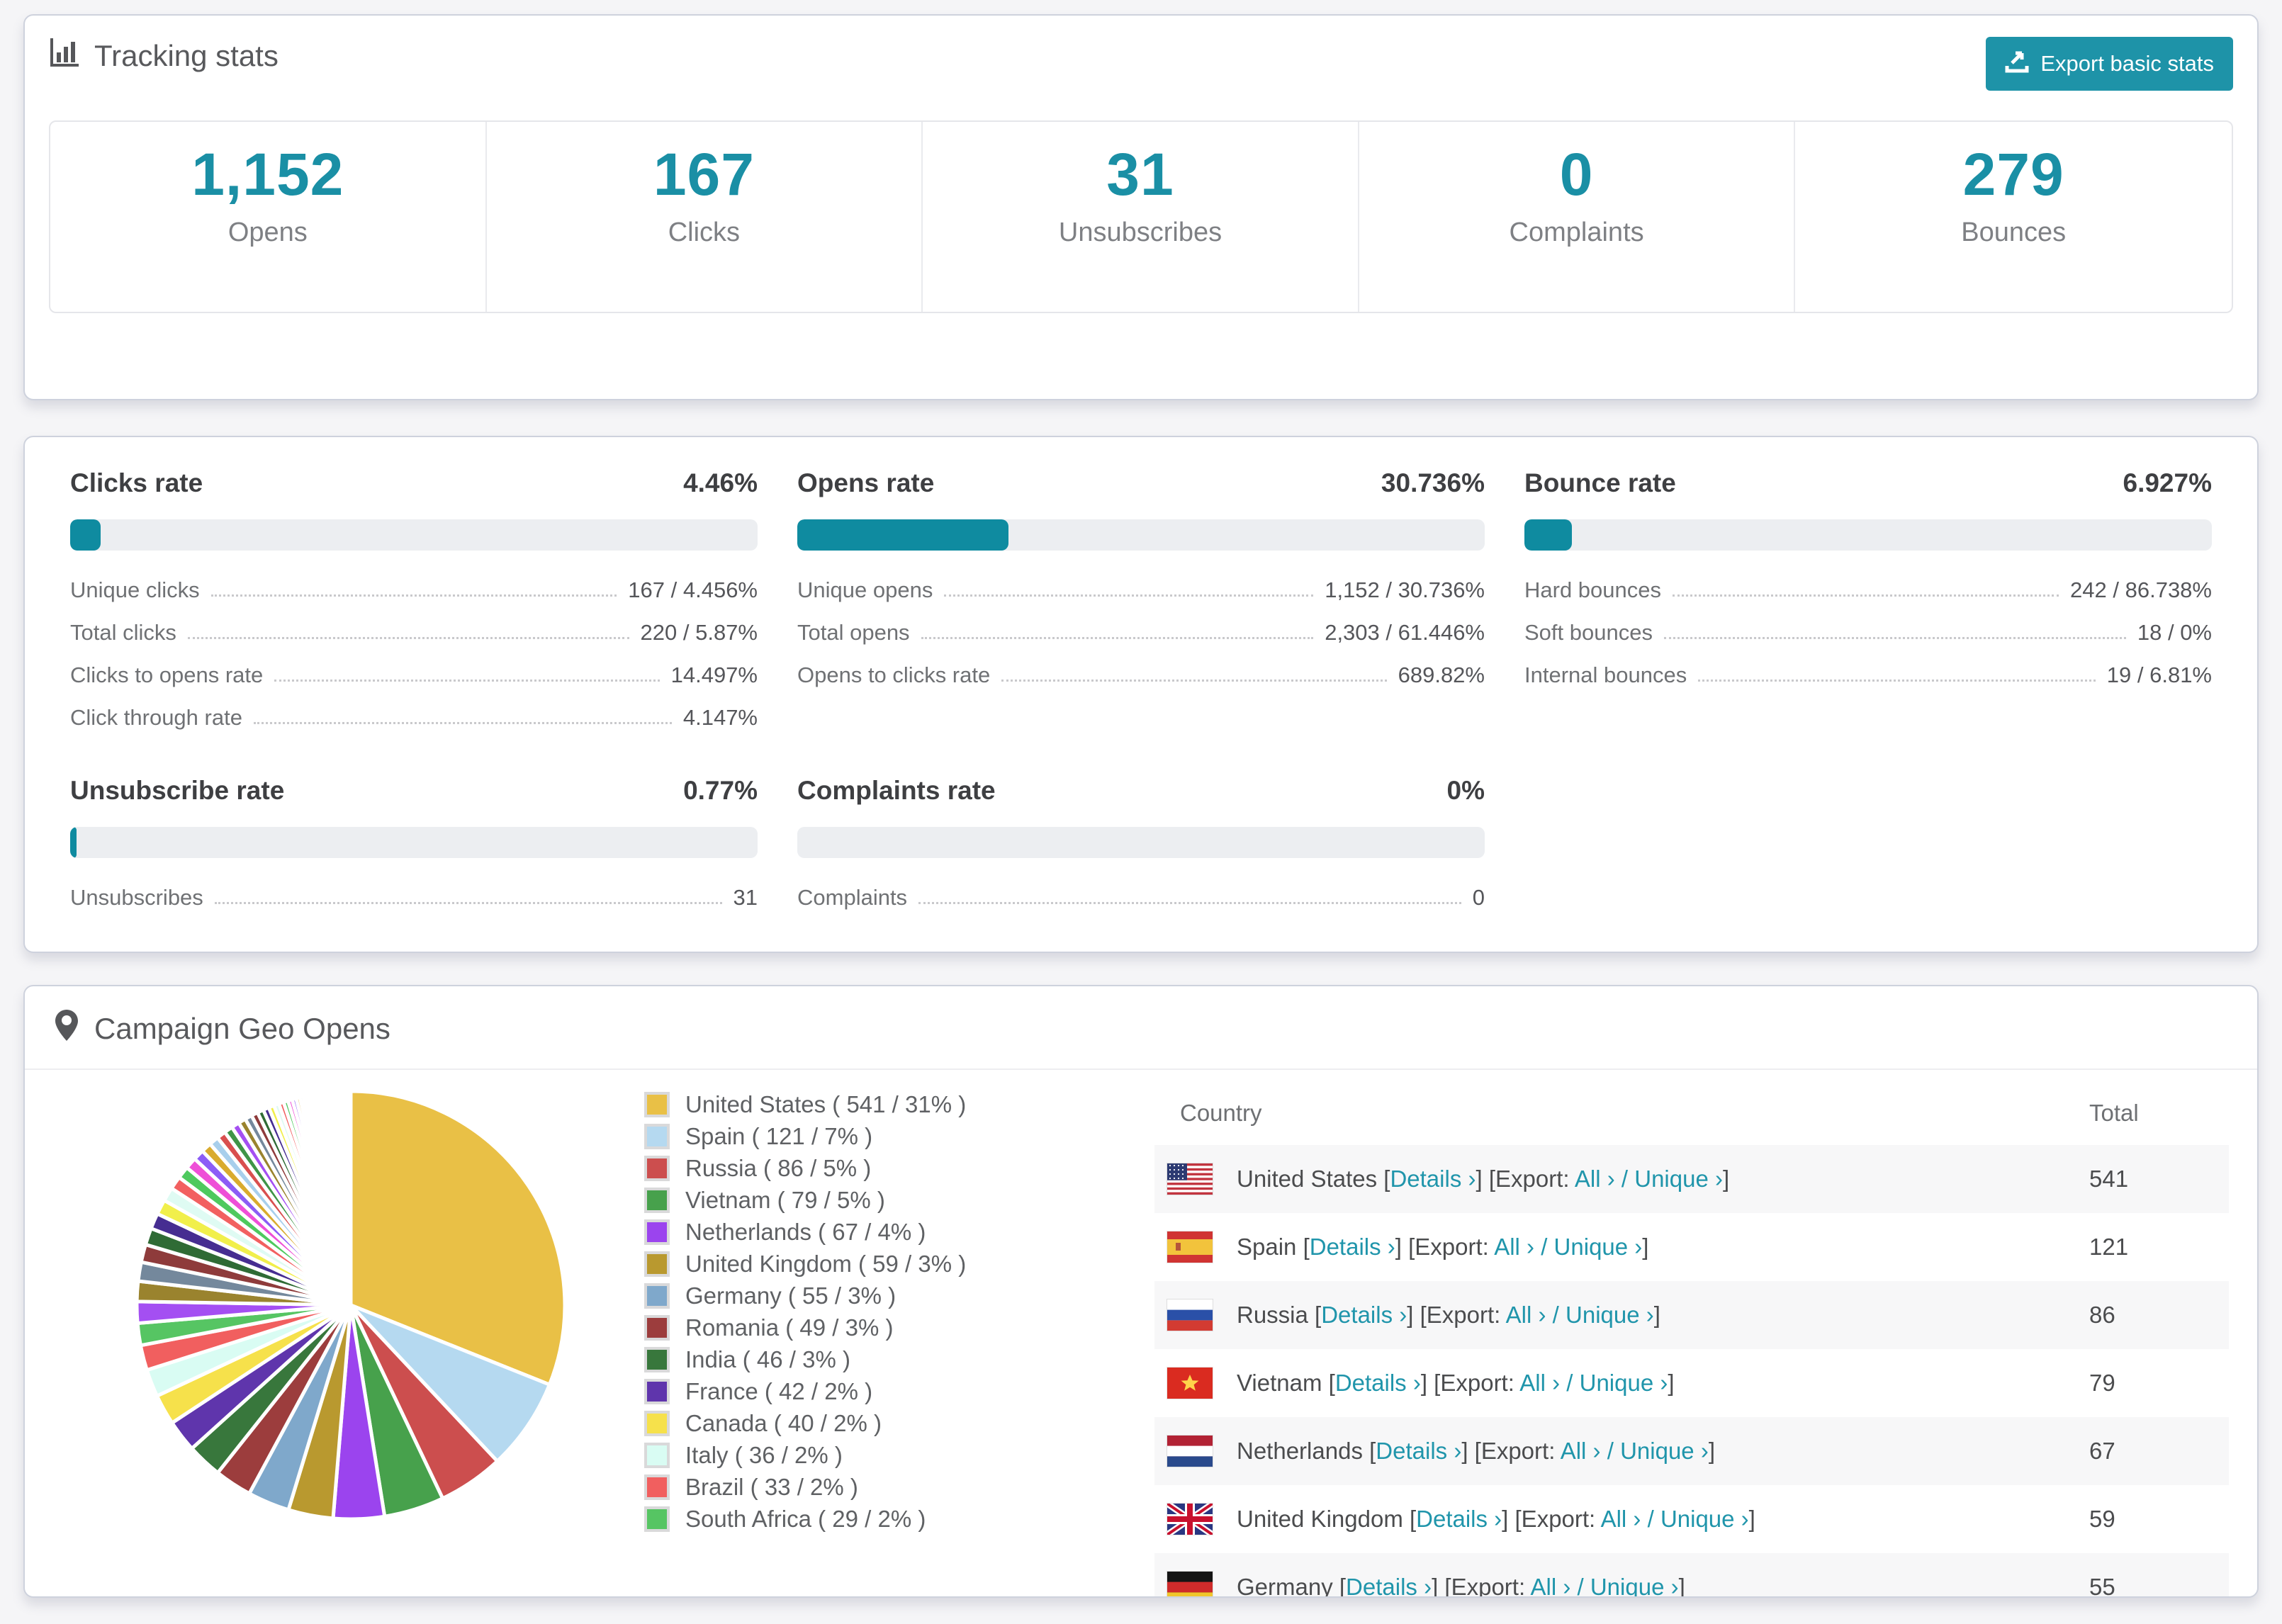 The image size is (2282, 1624). I want to click on unsubscribe-rate-title: Unsubscribe rate, so click(177, 791).